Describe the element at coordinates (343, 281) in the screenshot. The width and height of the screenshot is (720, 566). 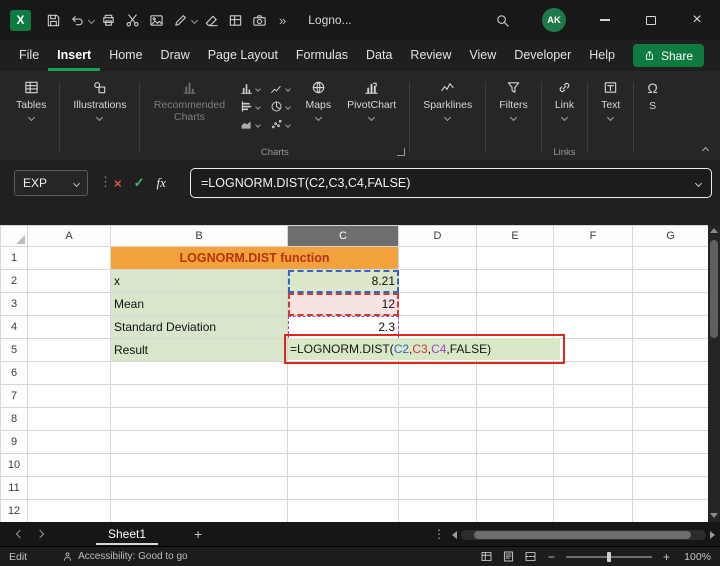
I see `cell-c2: 8.21` at that location.